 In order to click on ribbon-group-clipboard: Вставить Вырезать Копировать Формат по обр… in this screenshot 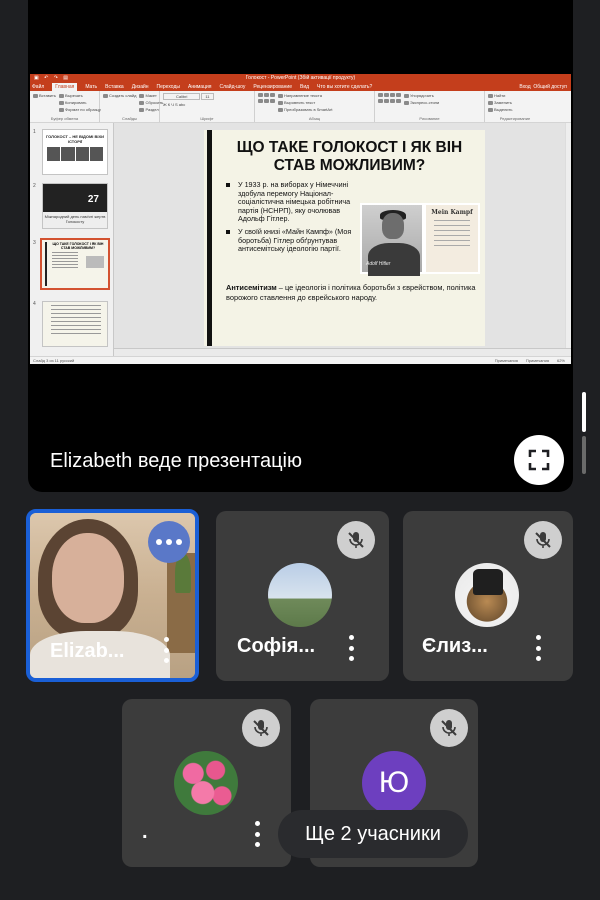, I will do `click(65, 106)`.